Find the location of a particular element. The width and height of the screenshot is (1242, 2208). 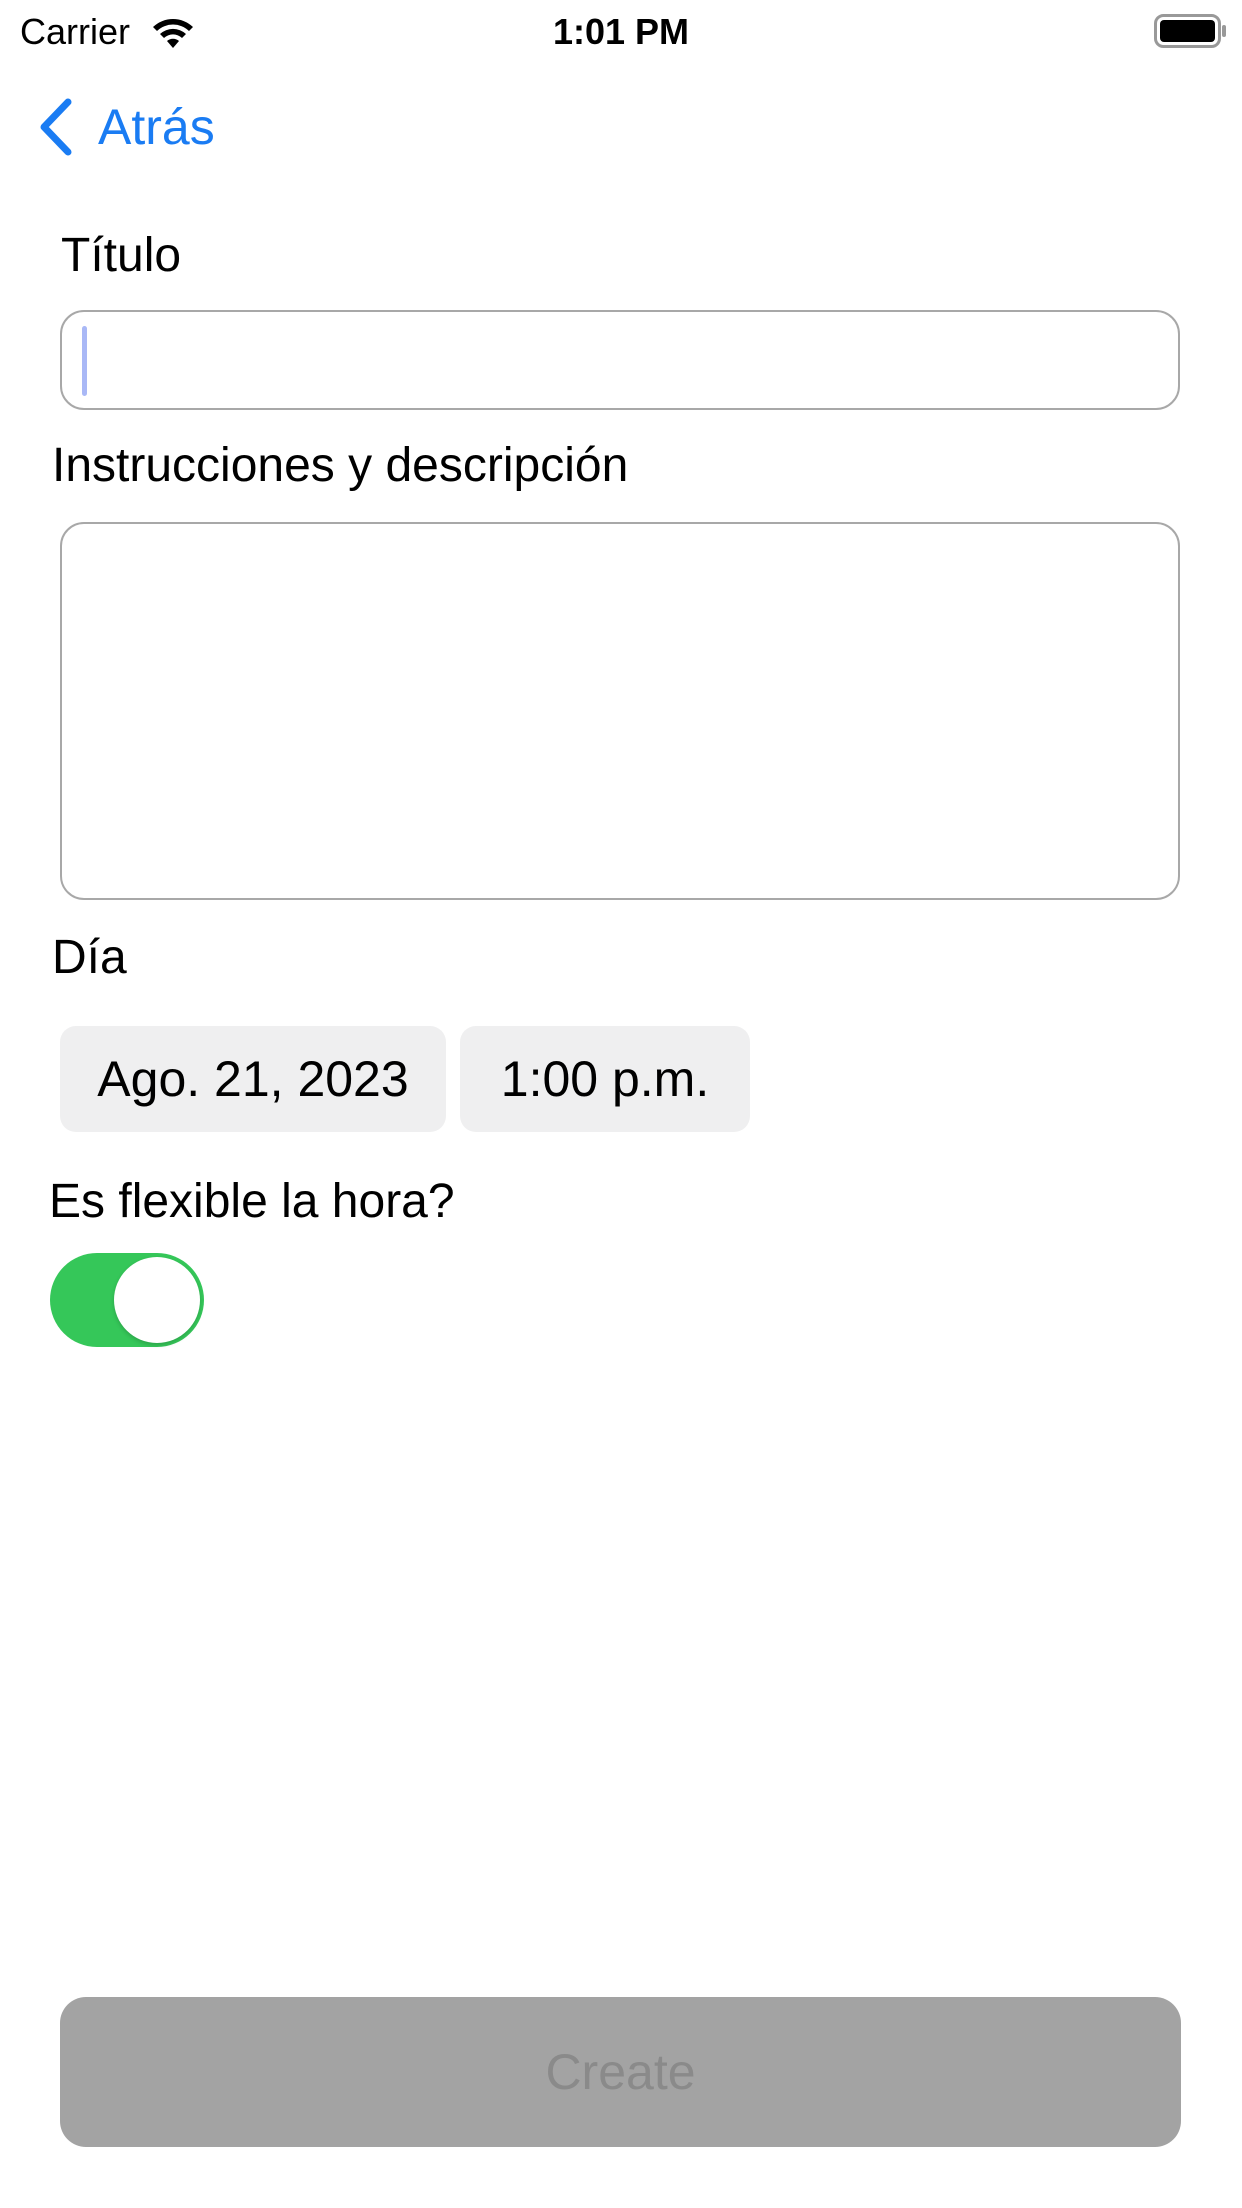

back-button: Atrás is located at coordinates (125, 127).